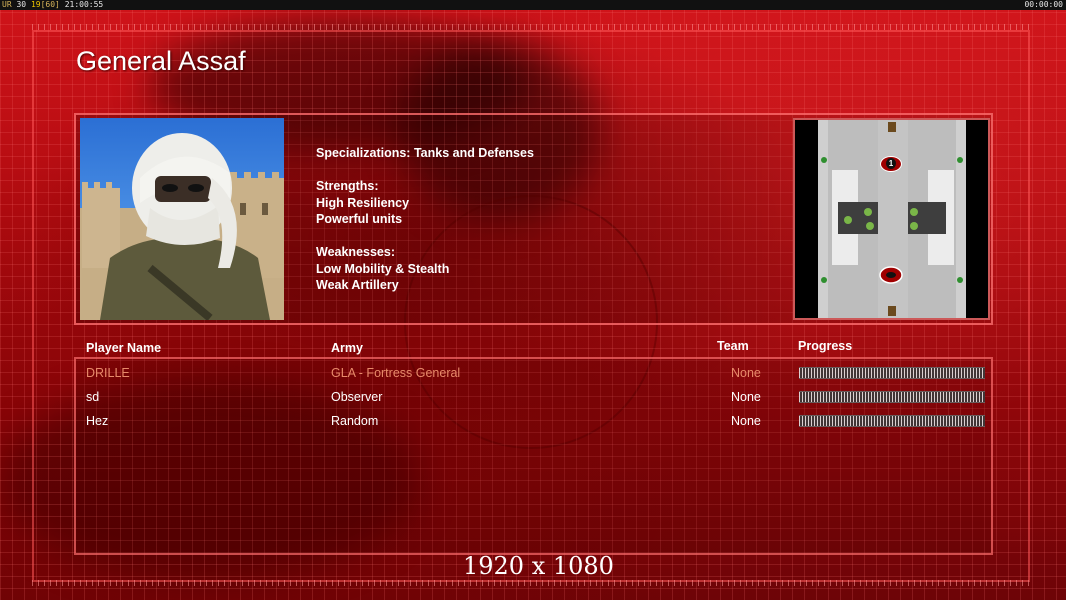  Describe the element at coordinates (50, 4) in the screenshot. I see `hud-value: 60` at that location.